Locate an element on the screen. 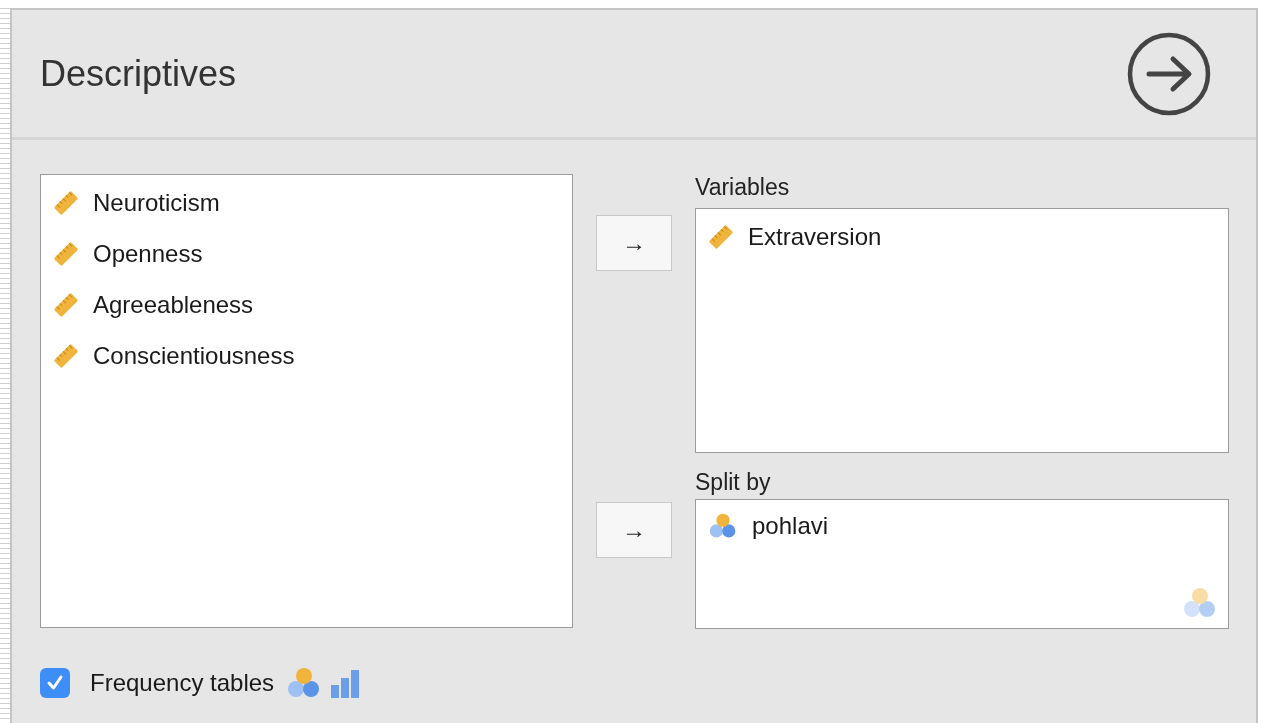  panel-title: Descriptives is located at coordinates (138, 73).